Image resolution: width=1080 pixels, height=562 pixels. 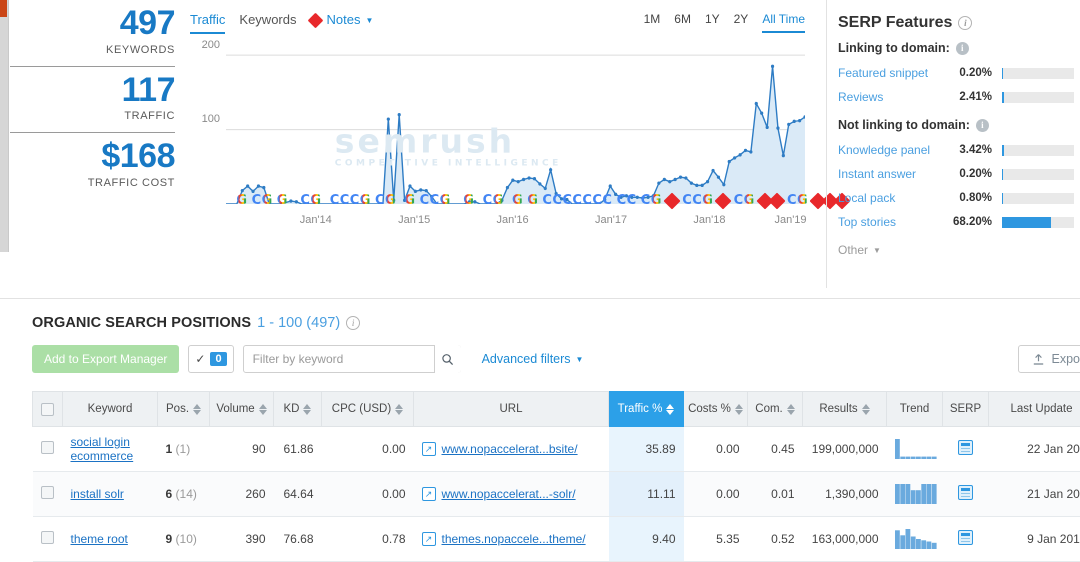 I want to click on column-header-costs: Costs %, so click(x=716, y=409).